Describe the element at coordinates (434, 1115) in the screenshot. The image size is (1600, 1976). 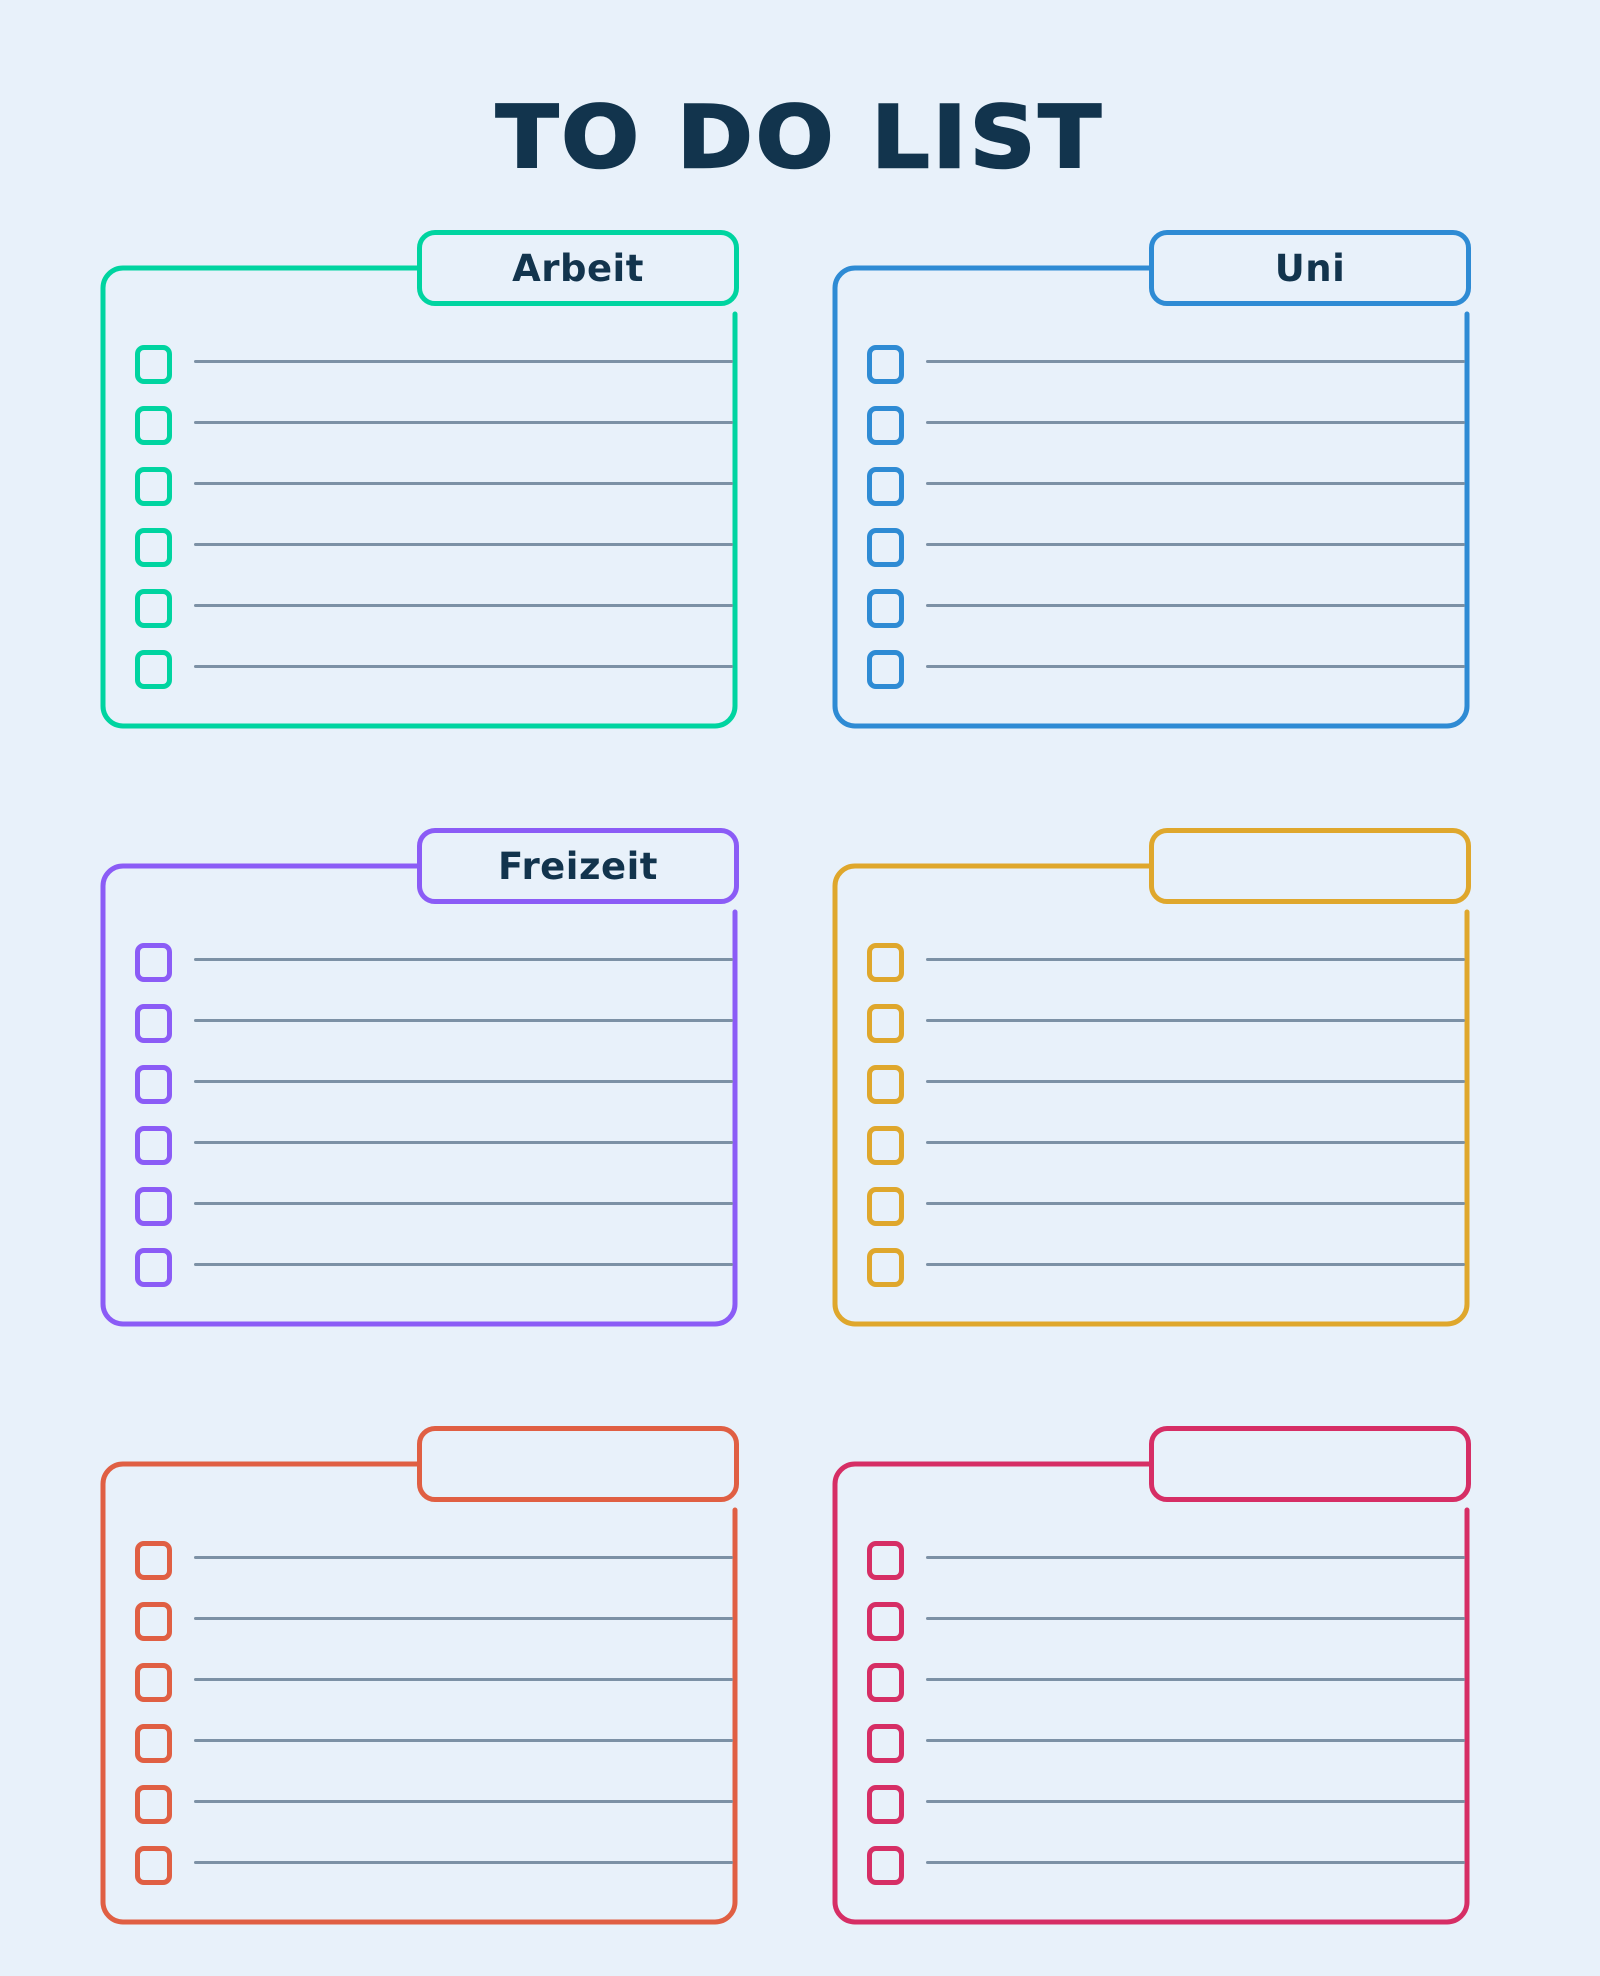
I see `checklist` at that location.